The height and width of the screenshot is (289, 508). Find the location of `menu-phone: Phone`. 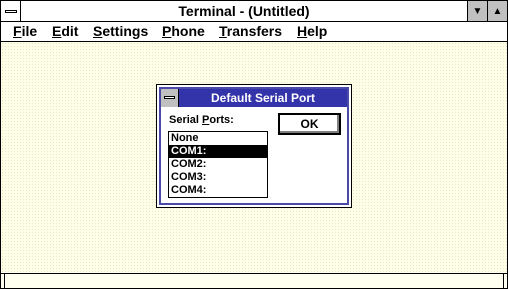

menu-phone: Phone is located at coordinates (183, 31).